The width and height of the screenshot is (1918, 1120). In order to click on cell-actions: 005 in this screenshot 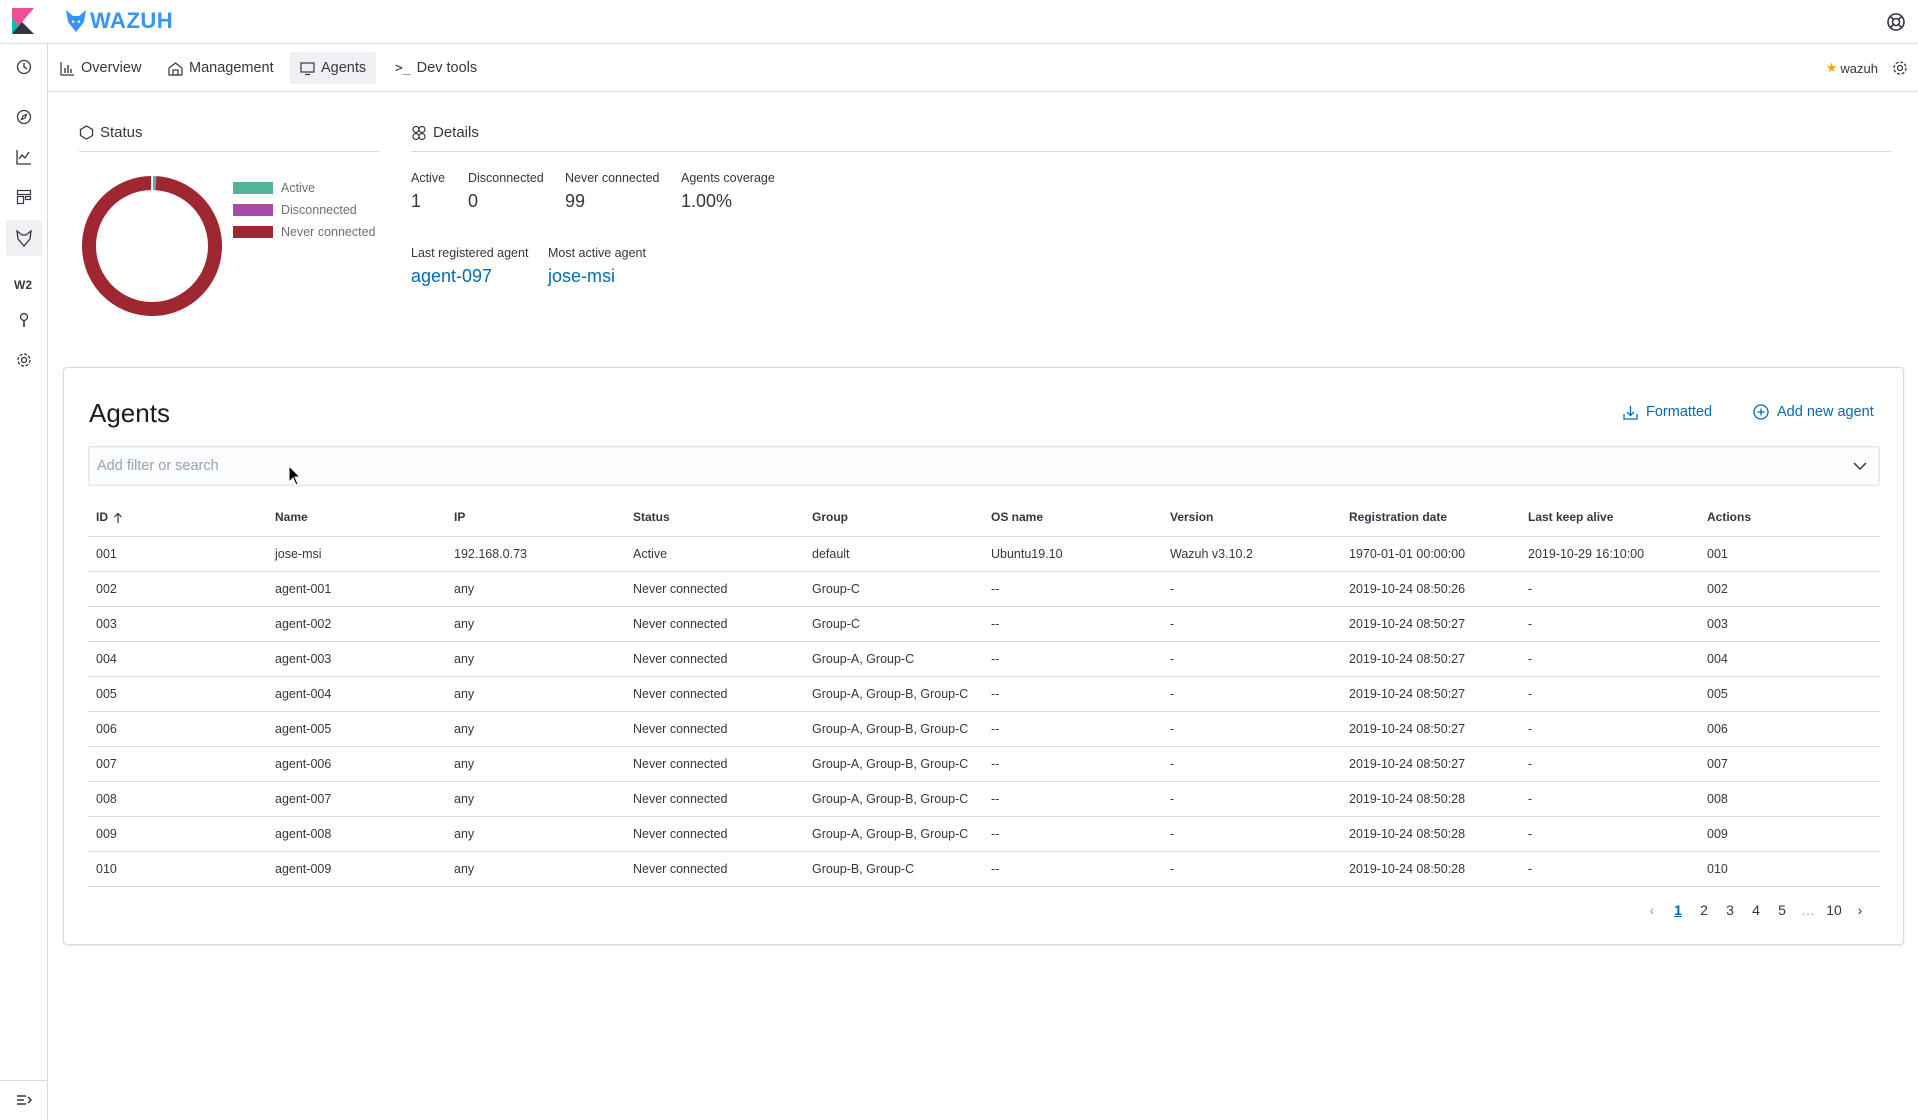, I will do `click(1789, 694)`.